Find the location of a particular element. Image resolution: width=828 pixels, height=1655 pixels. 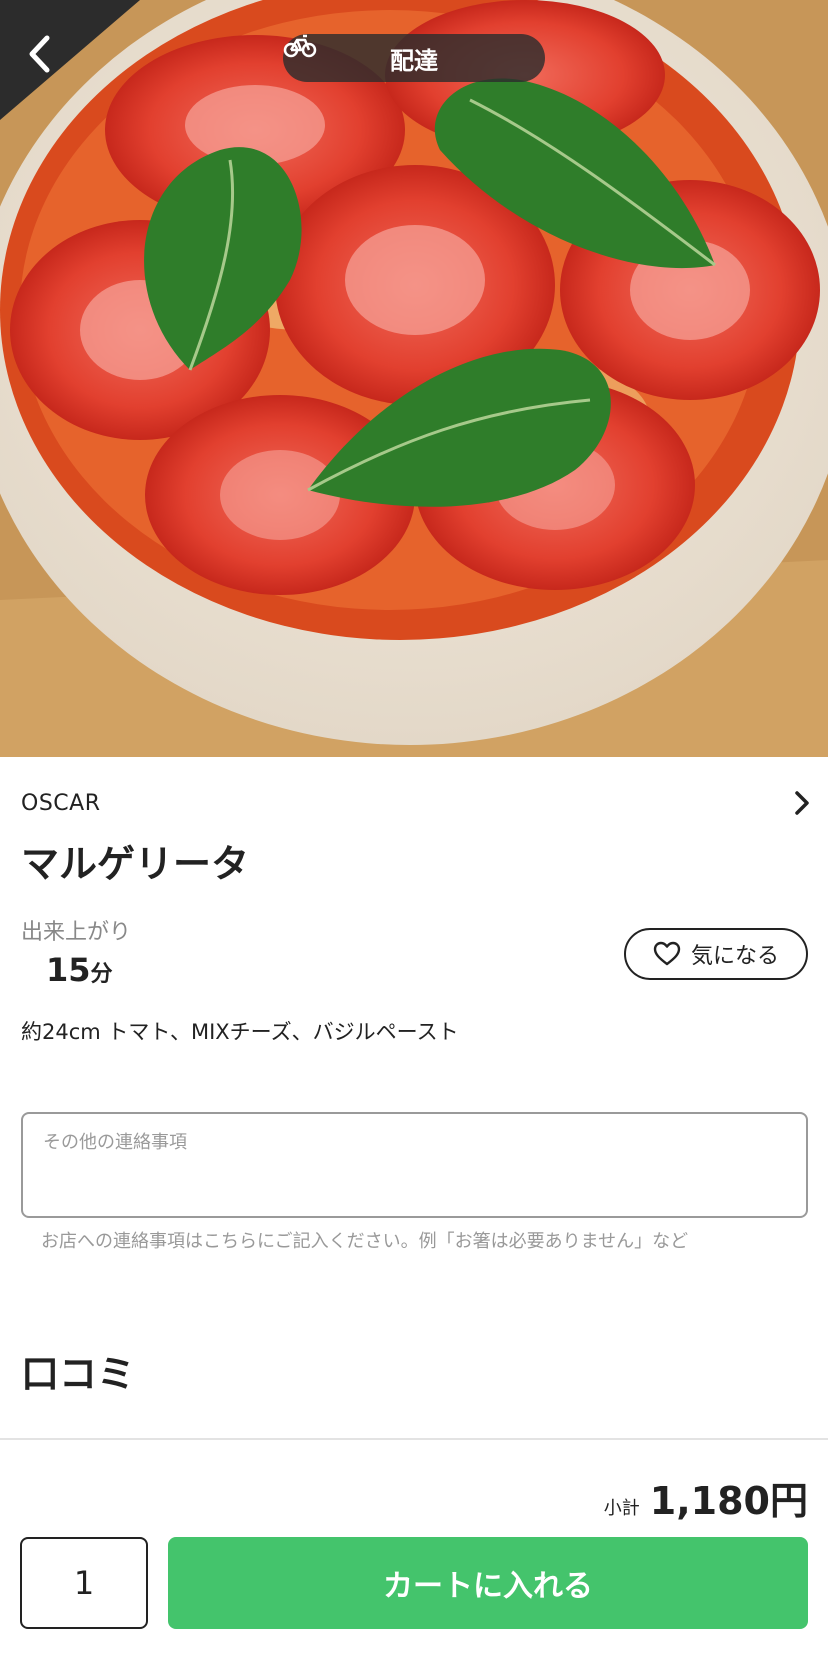

prep-time-value: 15分 is located at coordinates (79, 970).